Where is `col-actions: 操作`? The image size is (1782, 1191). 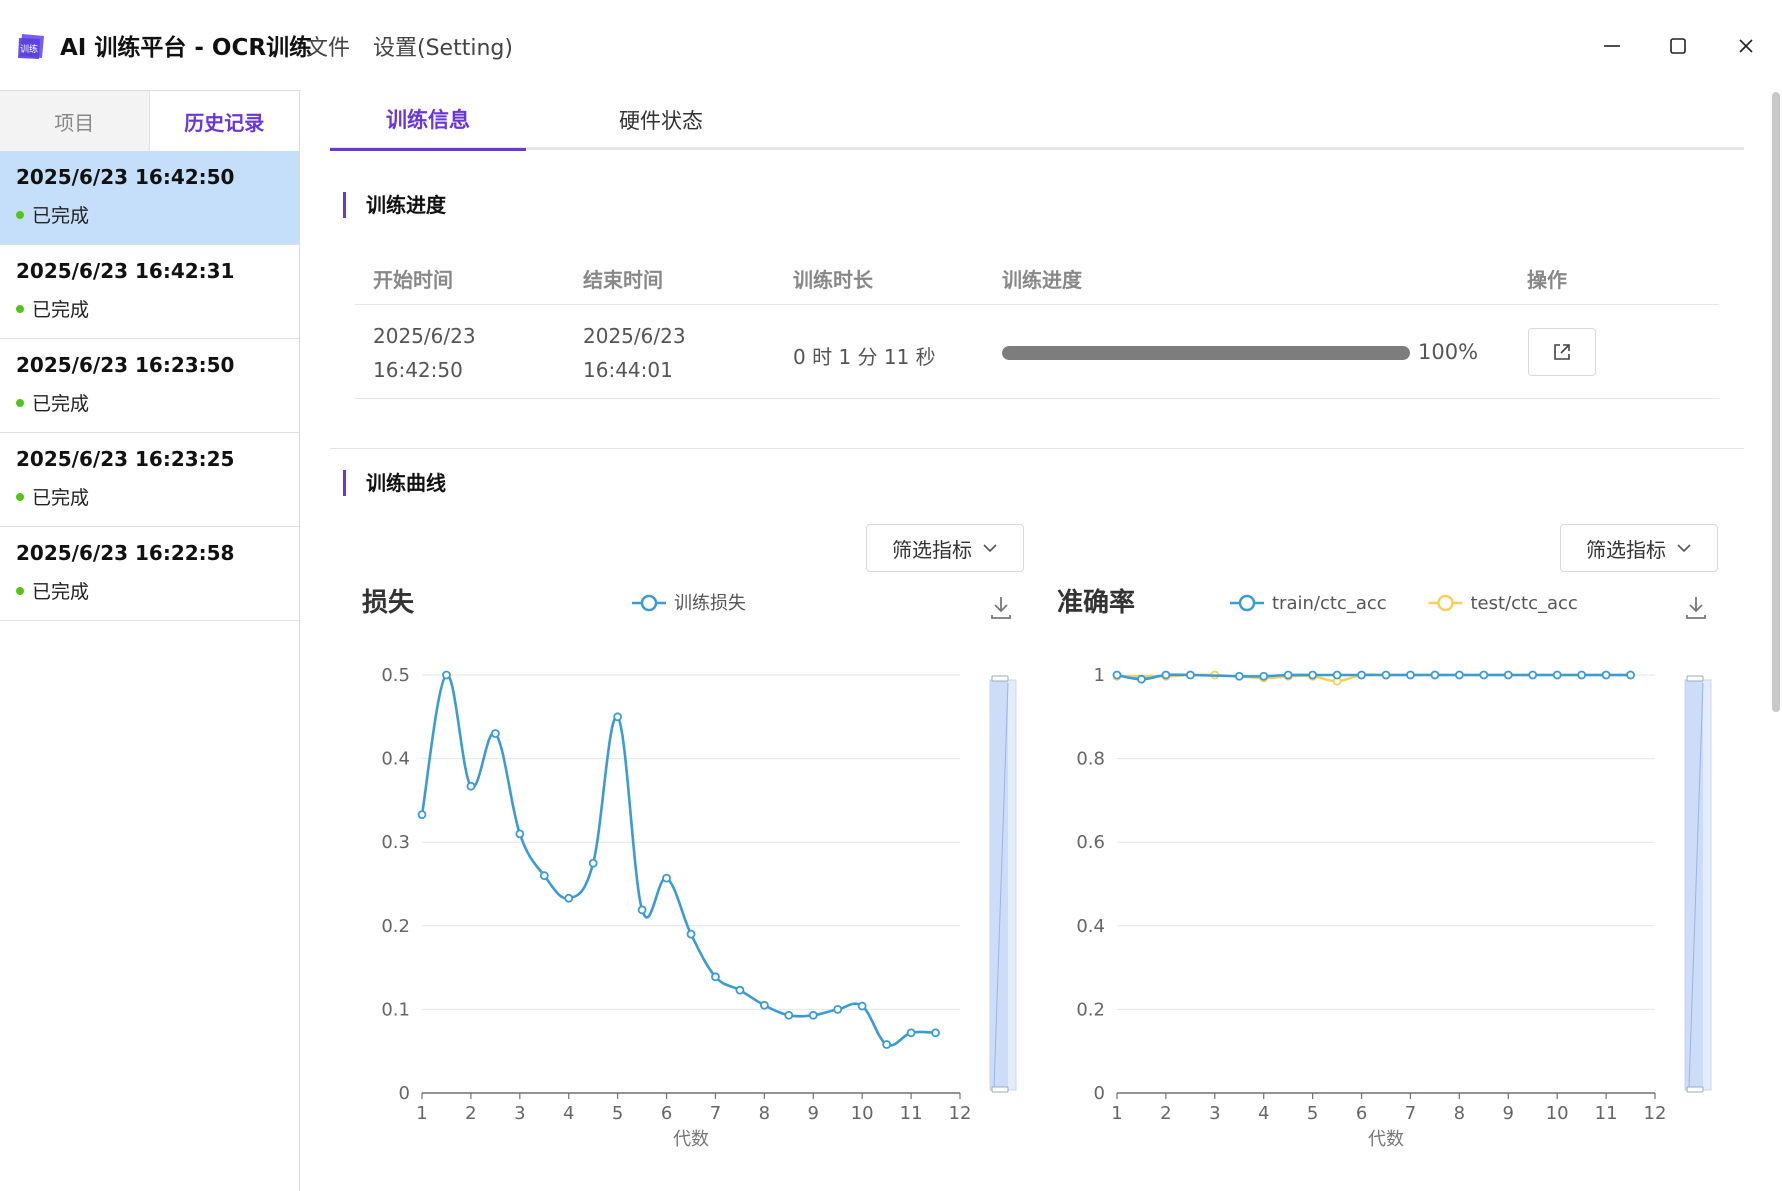
col-actions: 操作 is located at coordinates (1547, 280).